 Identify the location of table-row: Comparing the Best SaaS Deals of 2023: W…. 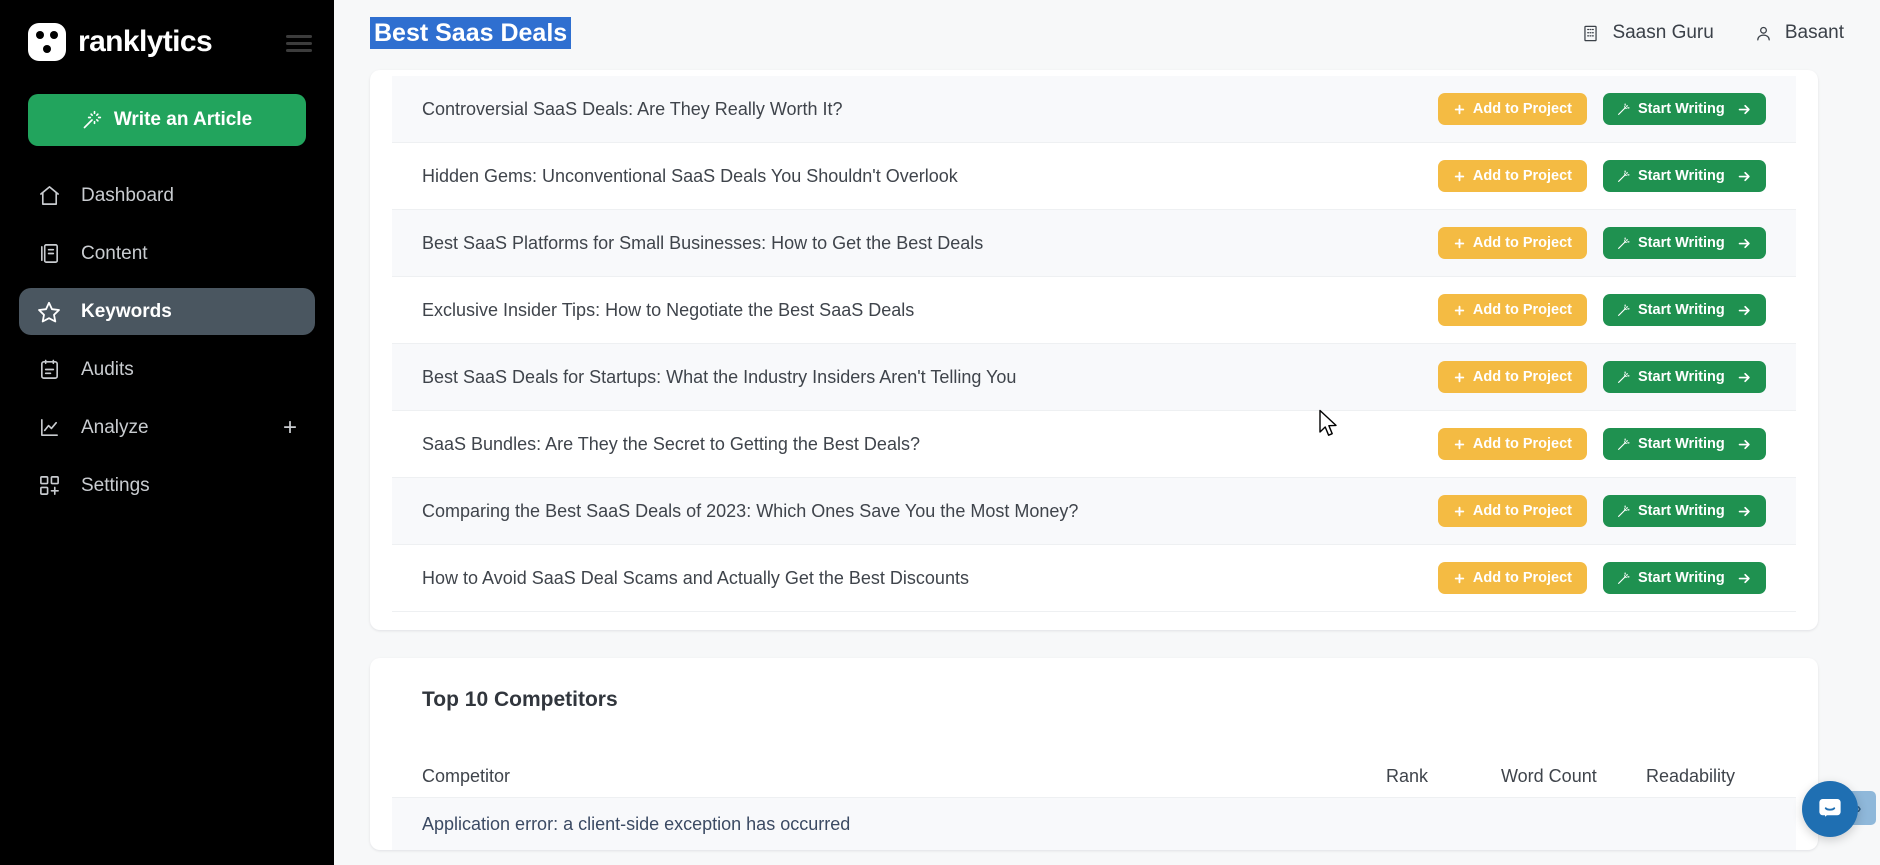
(1094, 511).